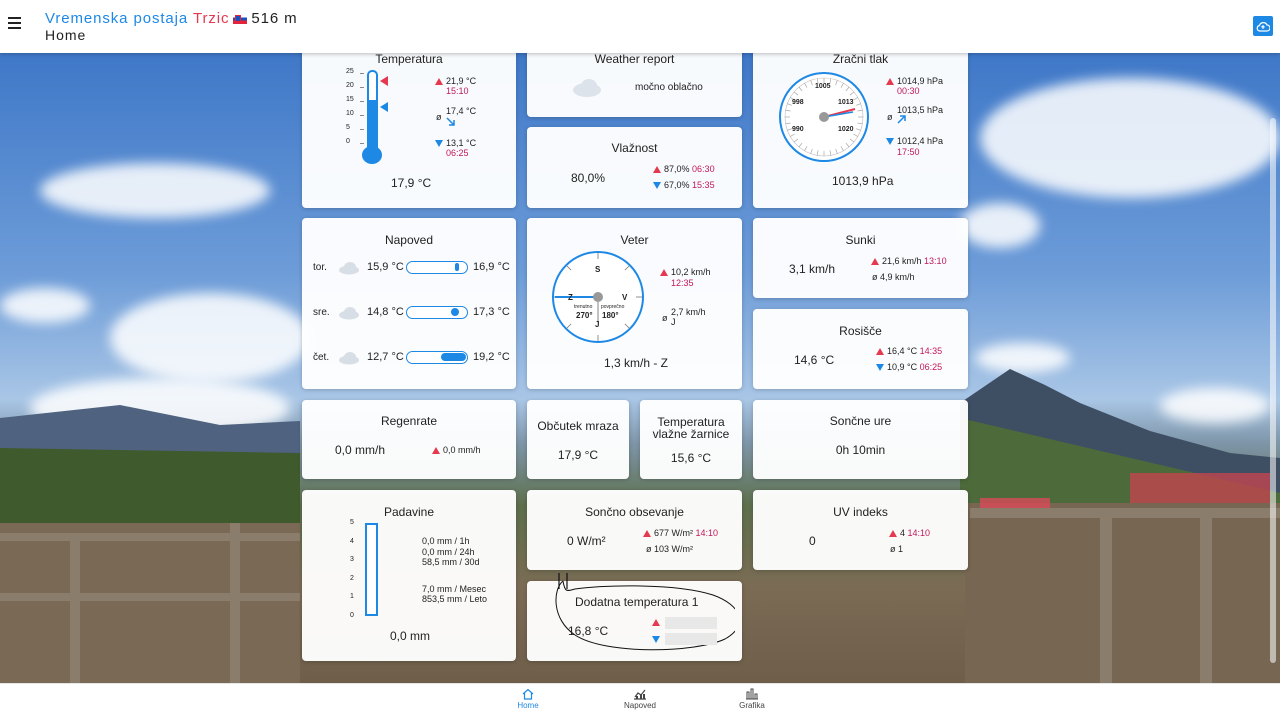 This screenshot has height=720, width=1280. I want to click on forecast-max: 16,9 °C, so click(491, 267).